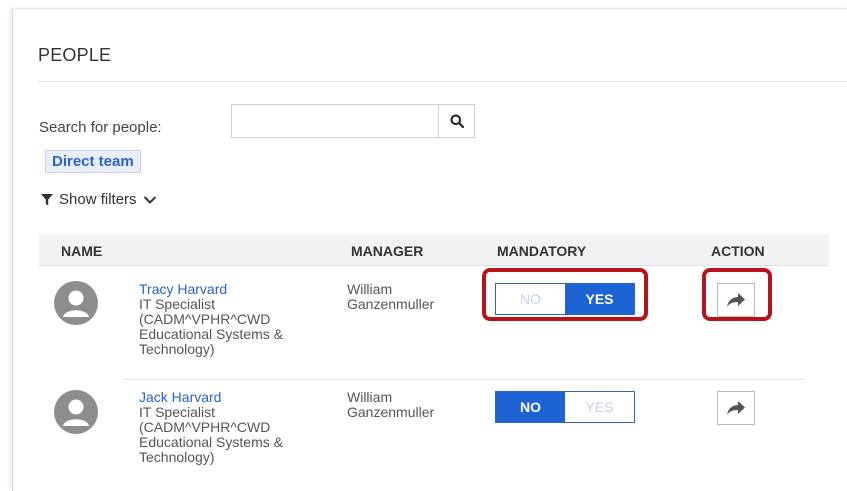 Image resolution: width=847 pixels, height=491 pixels. What do you see at coordinates (599, 407) in the screenshot?
I see `mandatory-yes-option: YES` at bounding box center [599, 407].